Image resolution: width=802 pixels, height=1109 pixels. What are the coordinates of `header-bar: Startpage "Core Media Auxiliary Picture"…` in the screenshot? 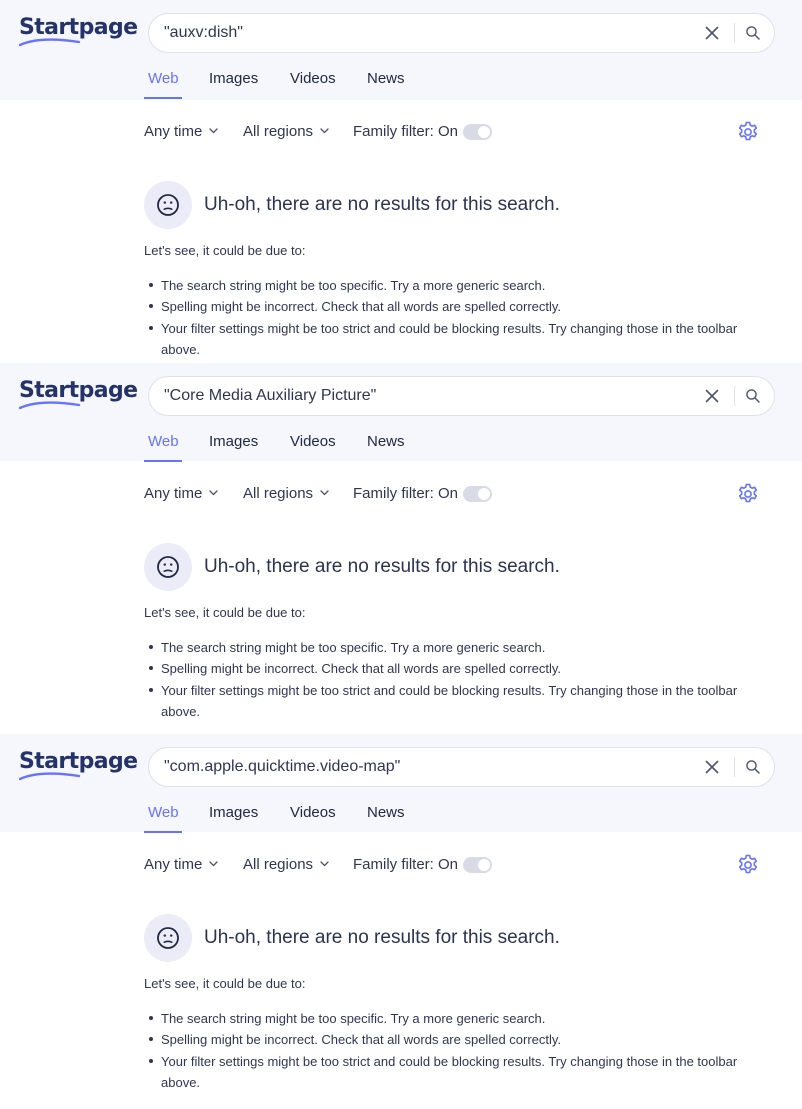 It's located at (401, 412).